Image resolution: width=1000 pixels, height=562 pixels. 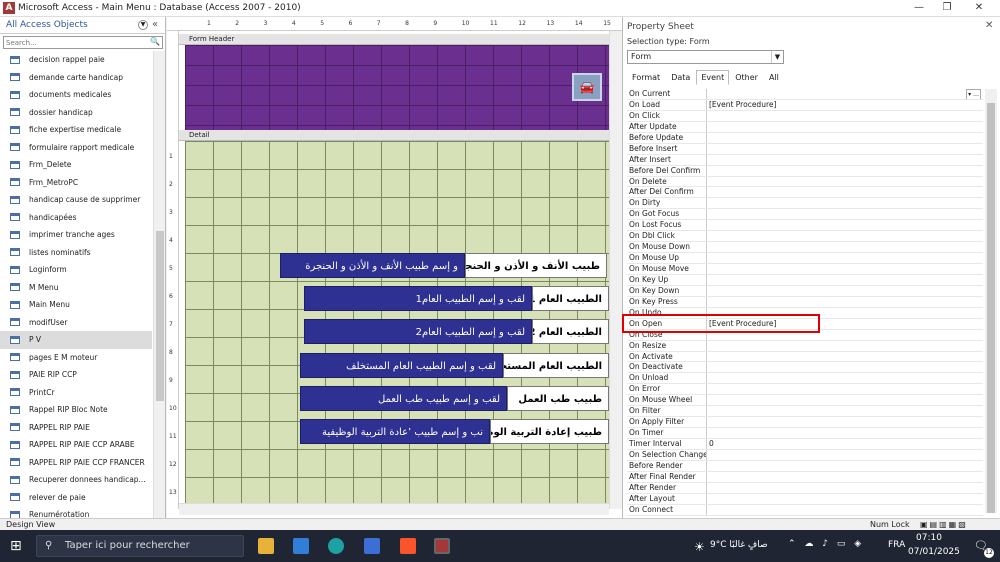 What do you see at coordinates (76, 410) in the screenshot?
I see `nav-item: Rappel RIP Bloc Note` at bounding box center [76, 410].